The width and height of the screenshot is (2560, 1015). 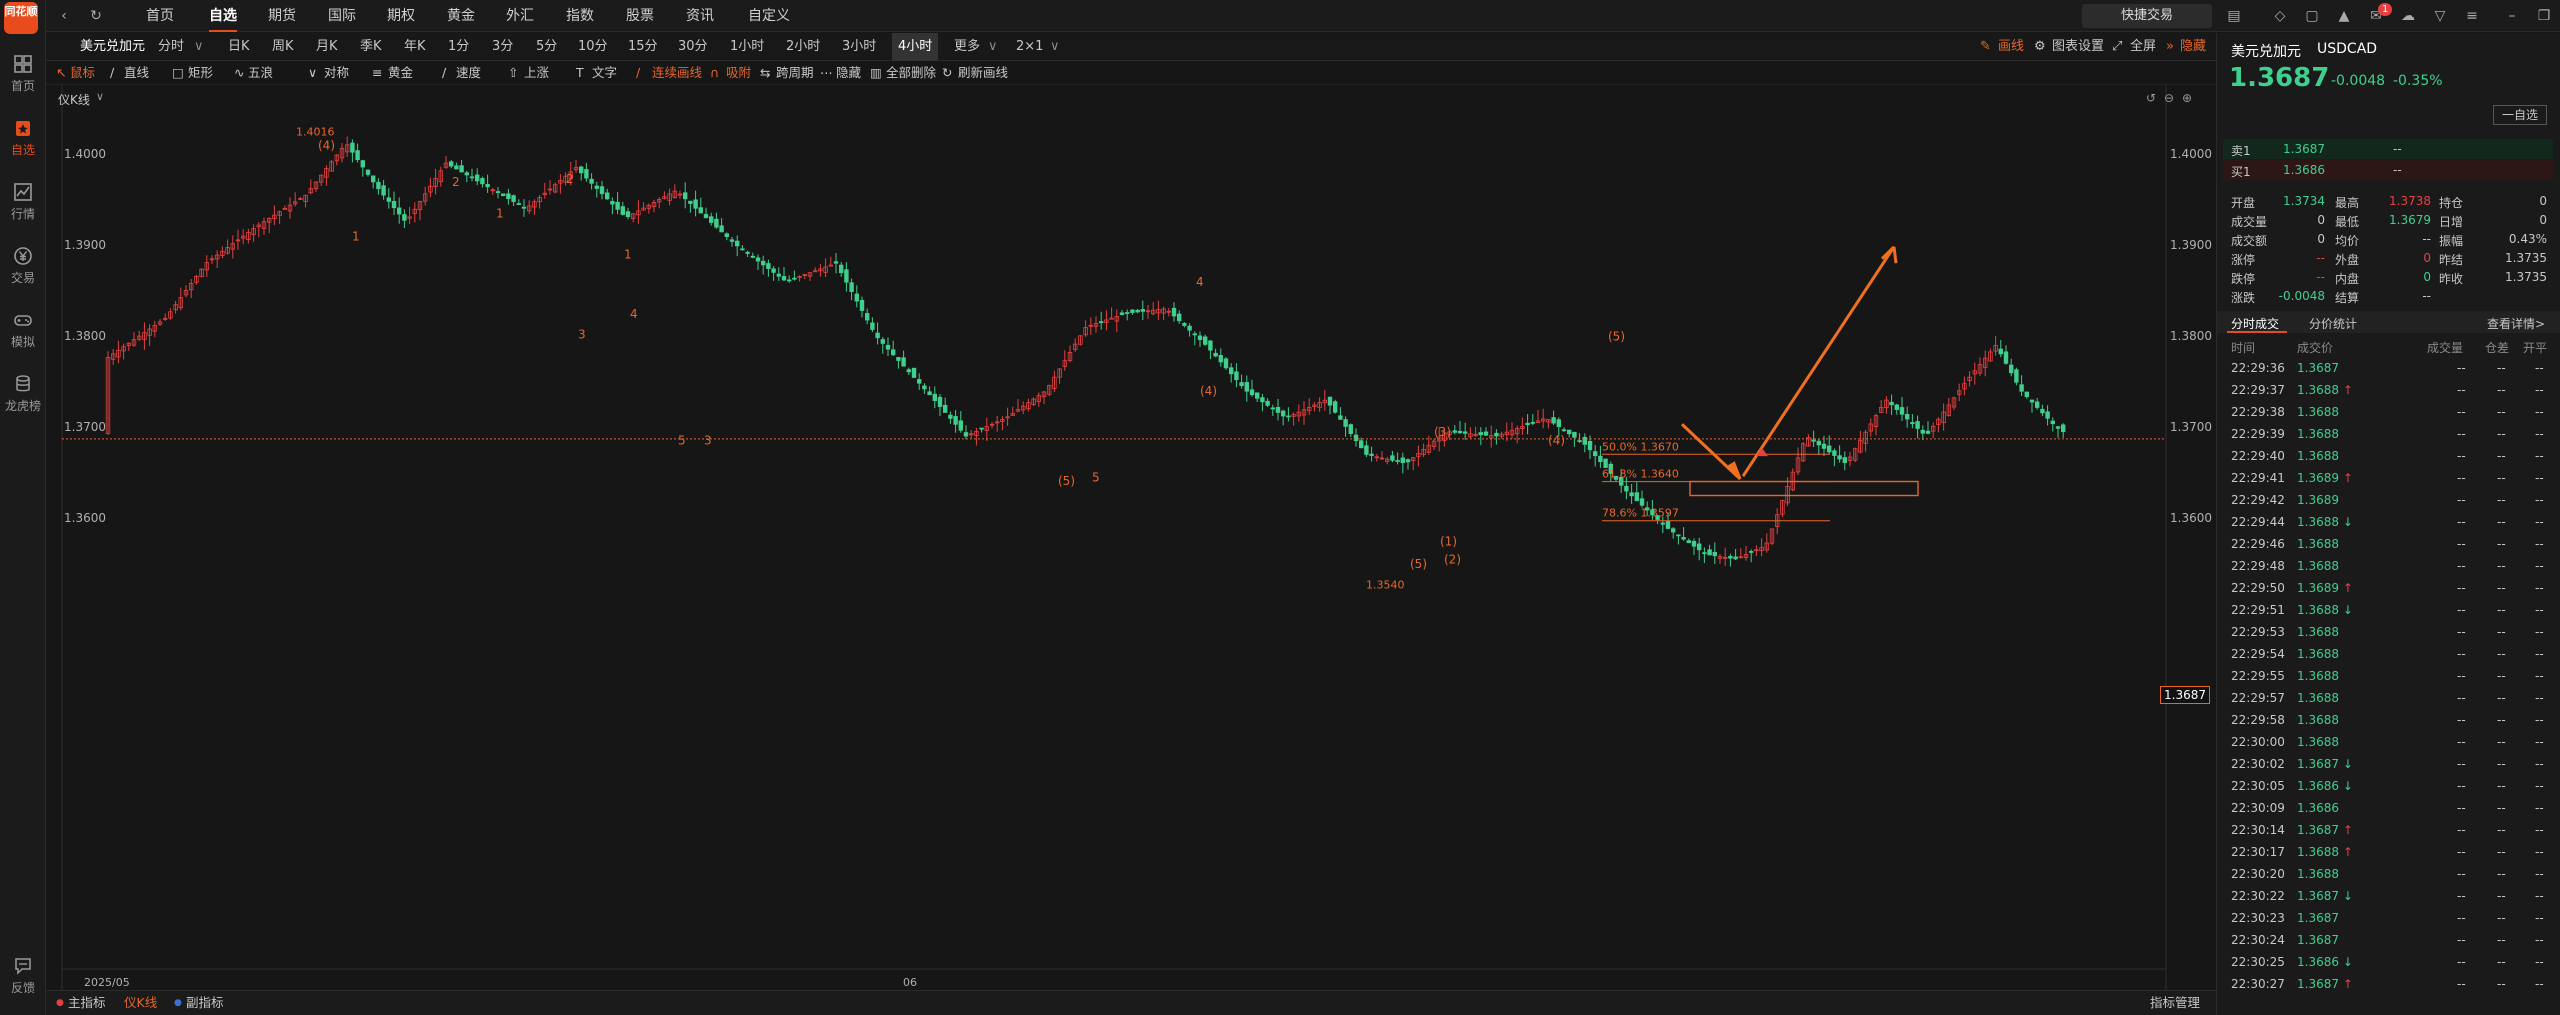 I want to click on tick-row: 22:29:48 1.3688 -- -- --, so click(x=2388, y=566).